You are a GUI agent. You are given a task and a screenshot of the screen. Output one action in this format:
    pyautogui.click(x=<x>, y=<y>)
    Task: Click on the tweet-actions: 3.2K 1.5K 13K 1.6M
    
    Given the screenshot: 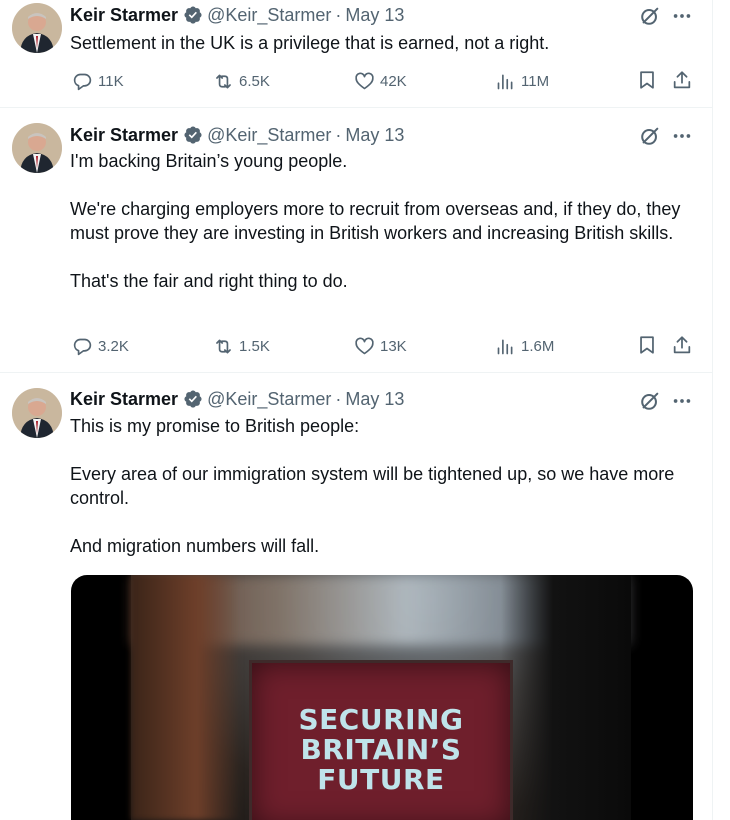 What is the action you would take?
    pyautogui.click(x=384, y=346)
    